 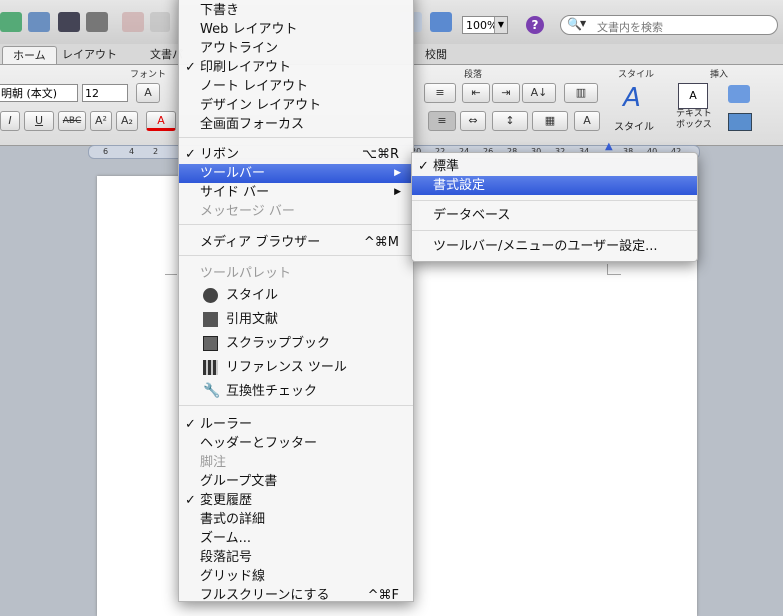 I want to click on sidebar-icon, so click(x=441, y=22).